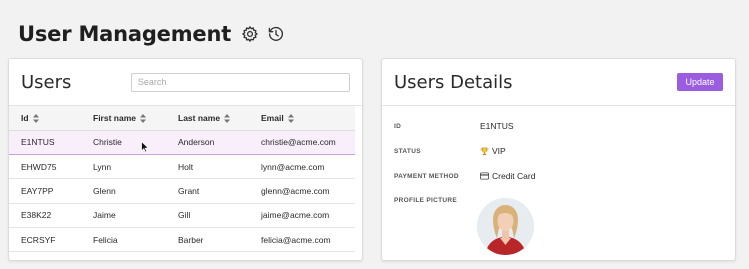 This screenshot has width=749, height=269. I want to click on cell-email: lynn@acme.com, so click(302, 167).